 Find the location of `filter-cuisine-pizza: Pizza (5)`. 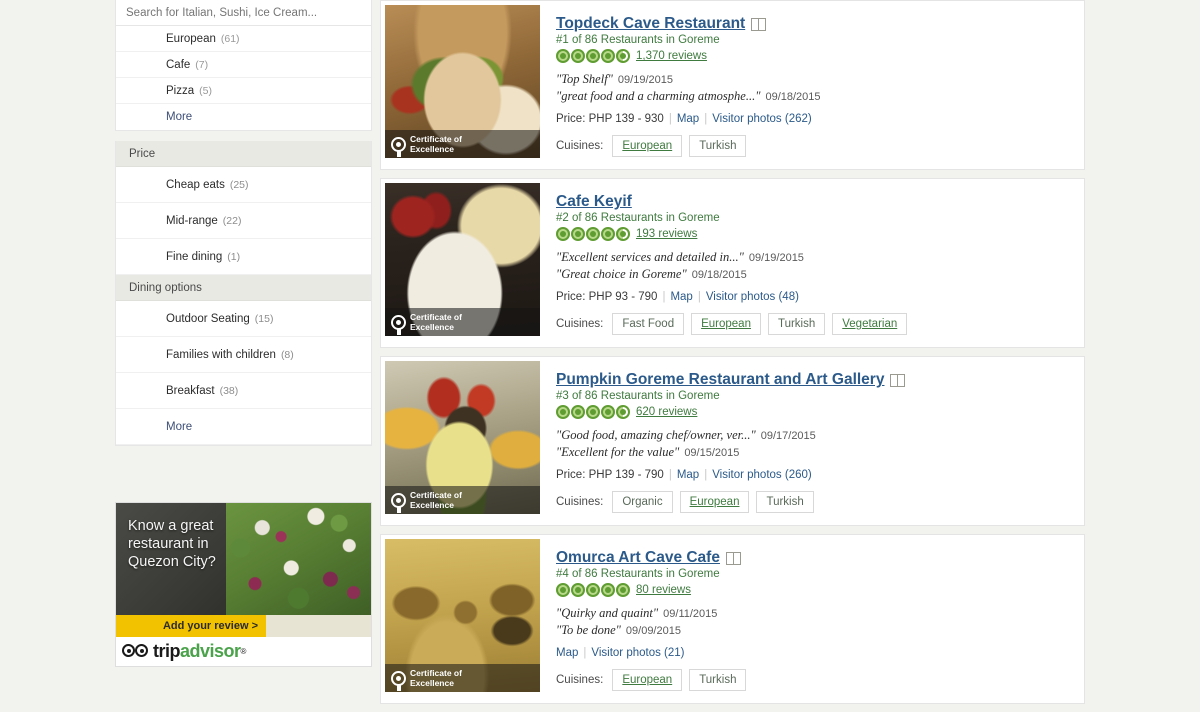

filter-cuisine-pizza: Pizza (5) is located at coordinates (243, 91).